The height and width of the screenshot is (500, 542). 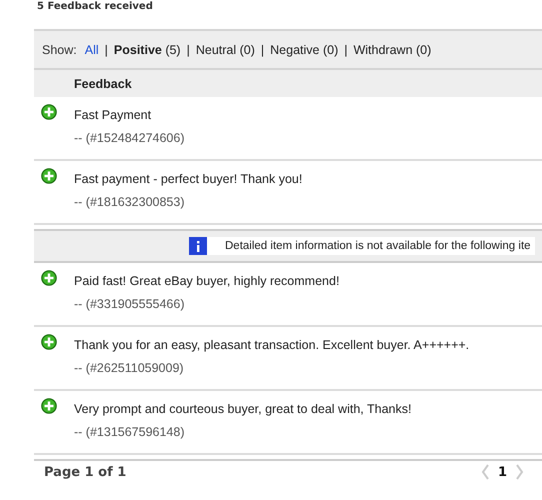 I want to click on page-number: 1, so click(x=502, y=472).